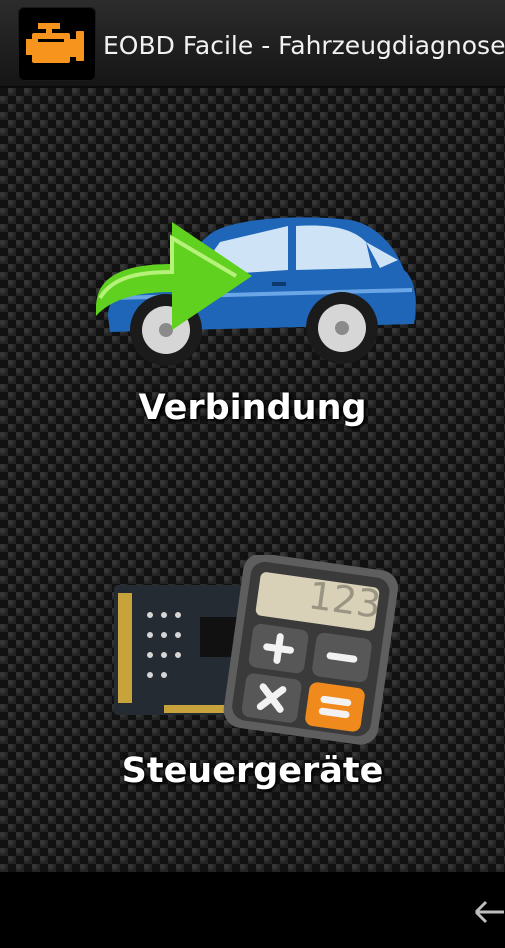  I want to click on verbindung-label: Verbindung, so click(252, 408).